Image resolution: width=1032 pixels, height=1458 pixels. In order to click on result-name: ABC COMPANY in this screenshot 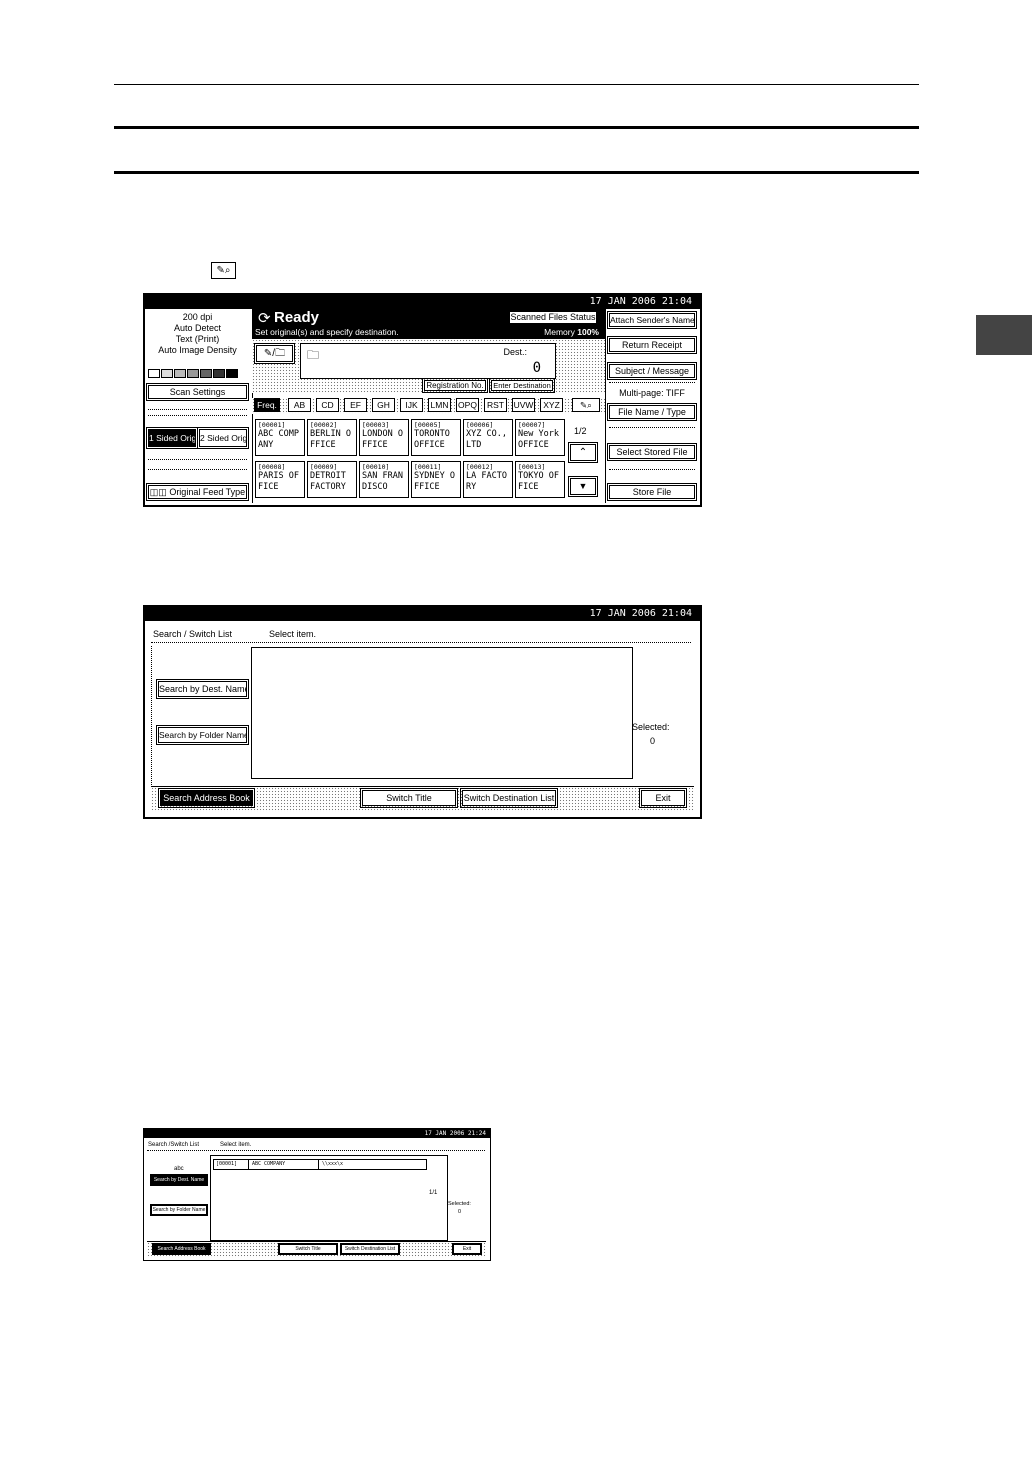, I will do `click(269, 1164)`.